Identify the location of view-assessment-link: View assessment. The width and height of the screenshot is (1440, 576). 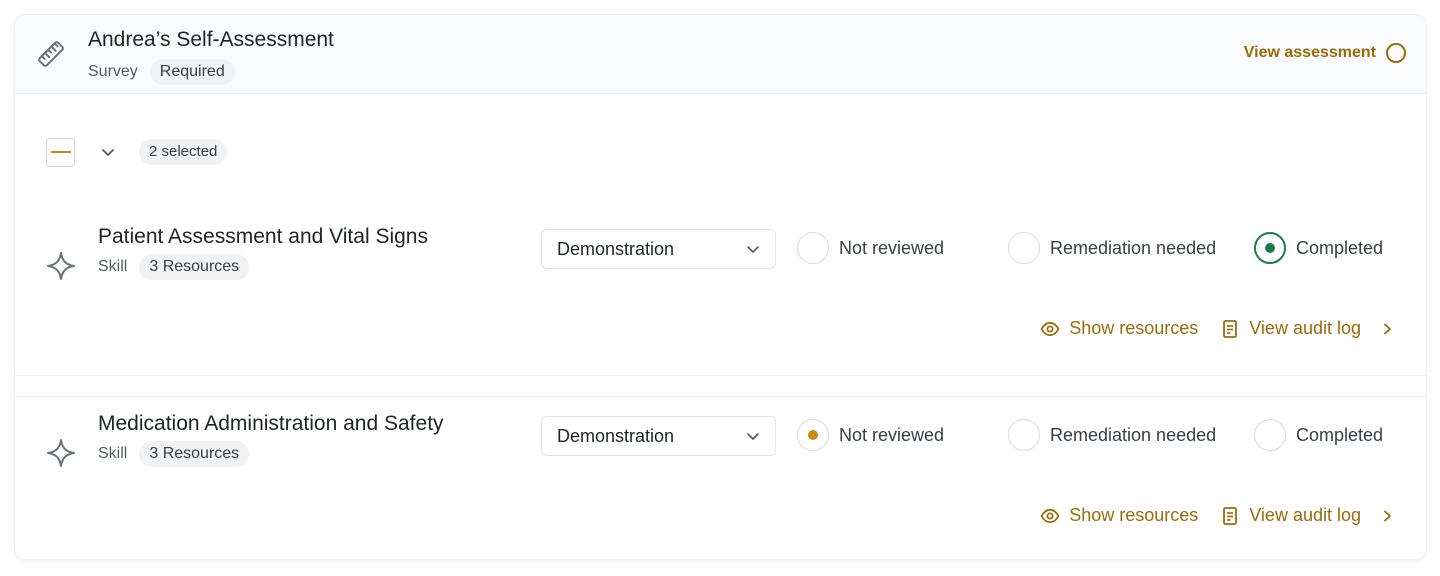
(1325, 53).